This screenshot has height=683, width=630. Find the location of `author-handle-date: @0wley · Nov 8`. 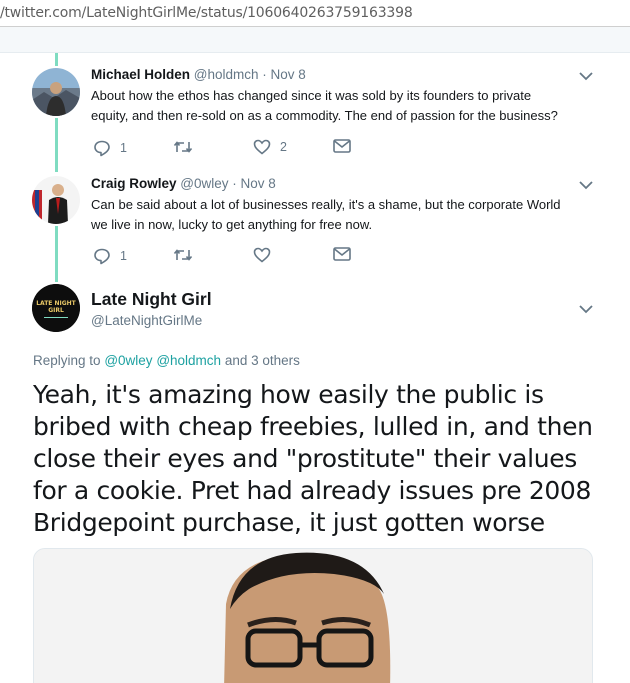

author-handle-date: @0wley · Nov 8 is located at coordinates (227, 183).